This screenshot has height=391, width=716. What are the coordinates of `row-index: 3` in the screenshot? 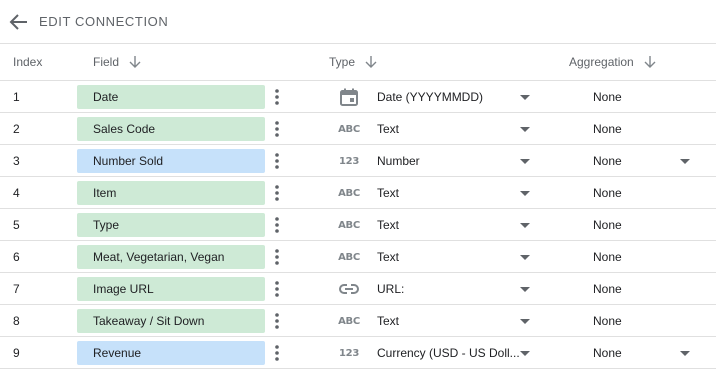 It's located at (16, 161).